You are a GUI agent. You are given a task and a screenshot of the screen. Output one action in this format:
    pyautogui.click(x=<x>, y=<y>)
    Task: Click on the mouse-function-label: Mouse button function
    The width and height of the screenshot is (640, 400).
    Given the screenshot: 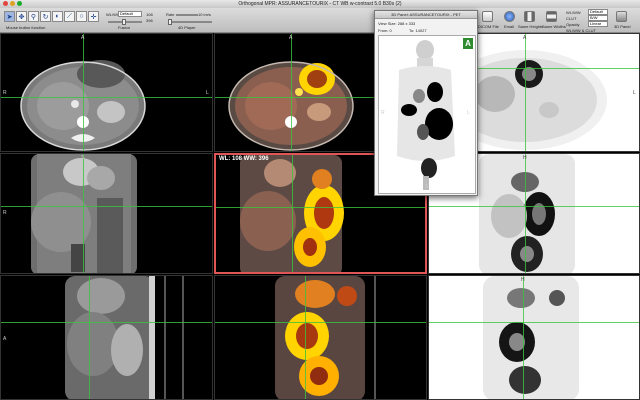 What is the action you would take?
    pyautogui.click(x=26, y=27)
    